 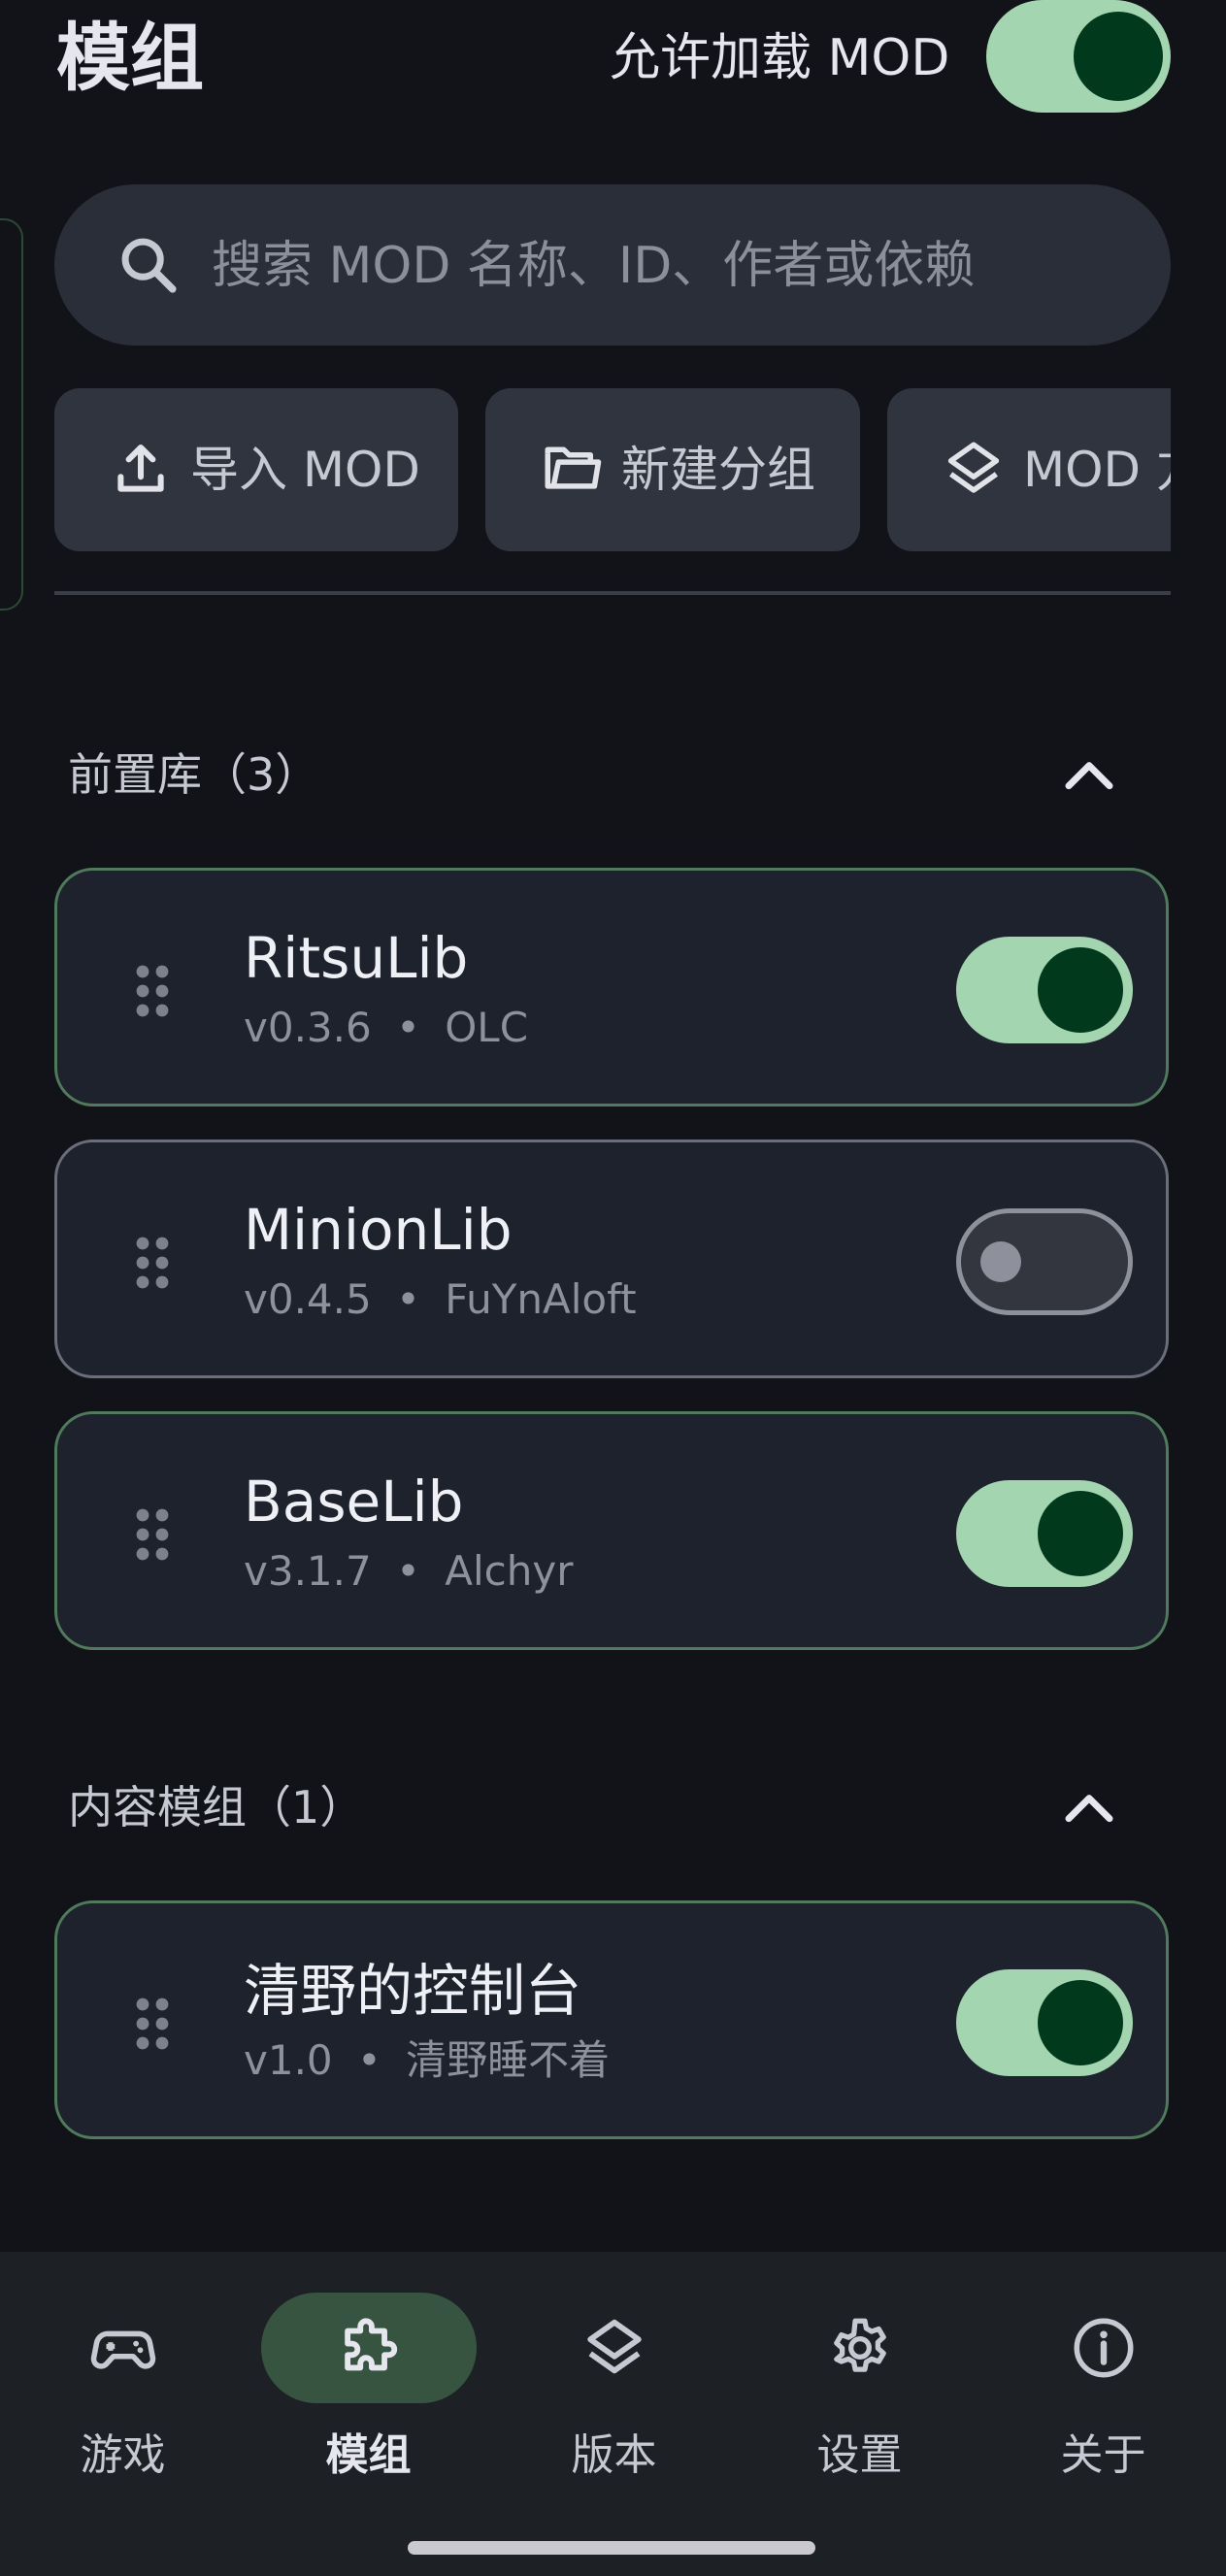 What do you see at coordinates (368, 2455) in the screenshot?
I see `nav-label: 模组` at bounding box center [368, 2455].